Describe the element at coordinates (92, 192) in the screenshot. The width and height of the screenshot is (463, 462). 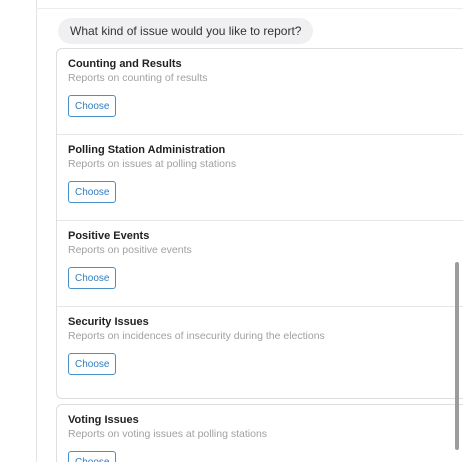
I see `choose-polling-station-button: Choose` at that location.